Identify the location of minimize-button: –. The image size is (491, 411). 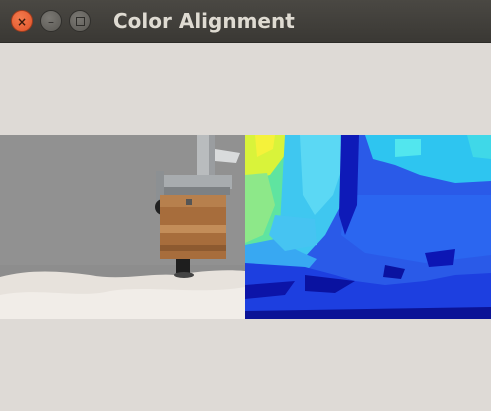
(51, 21).